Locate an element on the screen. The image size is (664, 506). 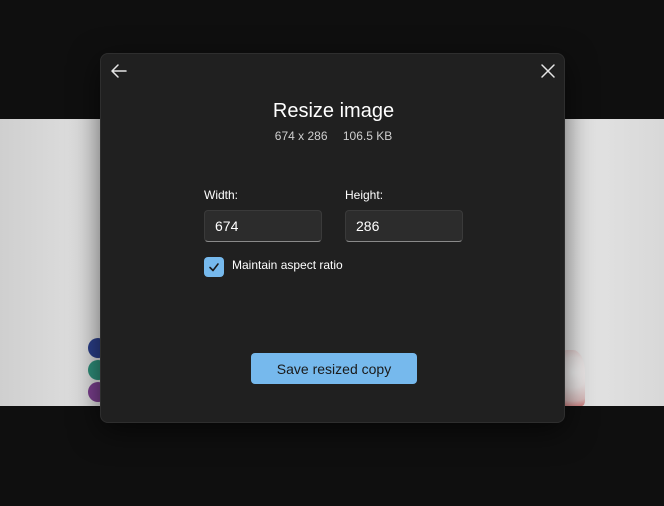
checkmark-icon is located at coordinates (214, 267).